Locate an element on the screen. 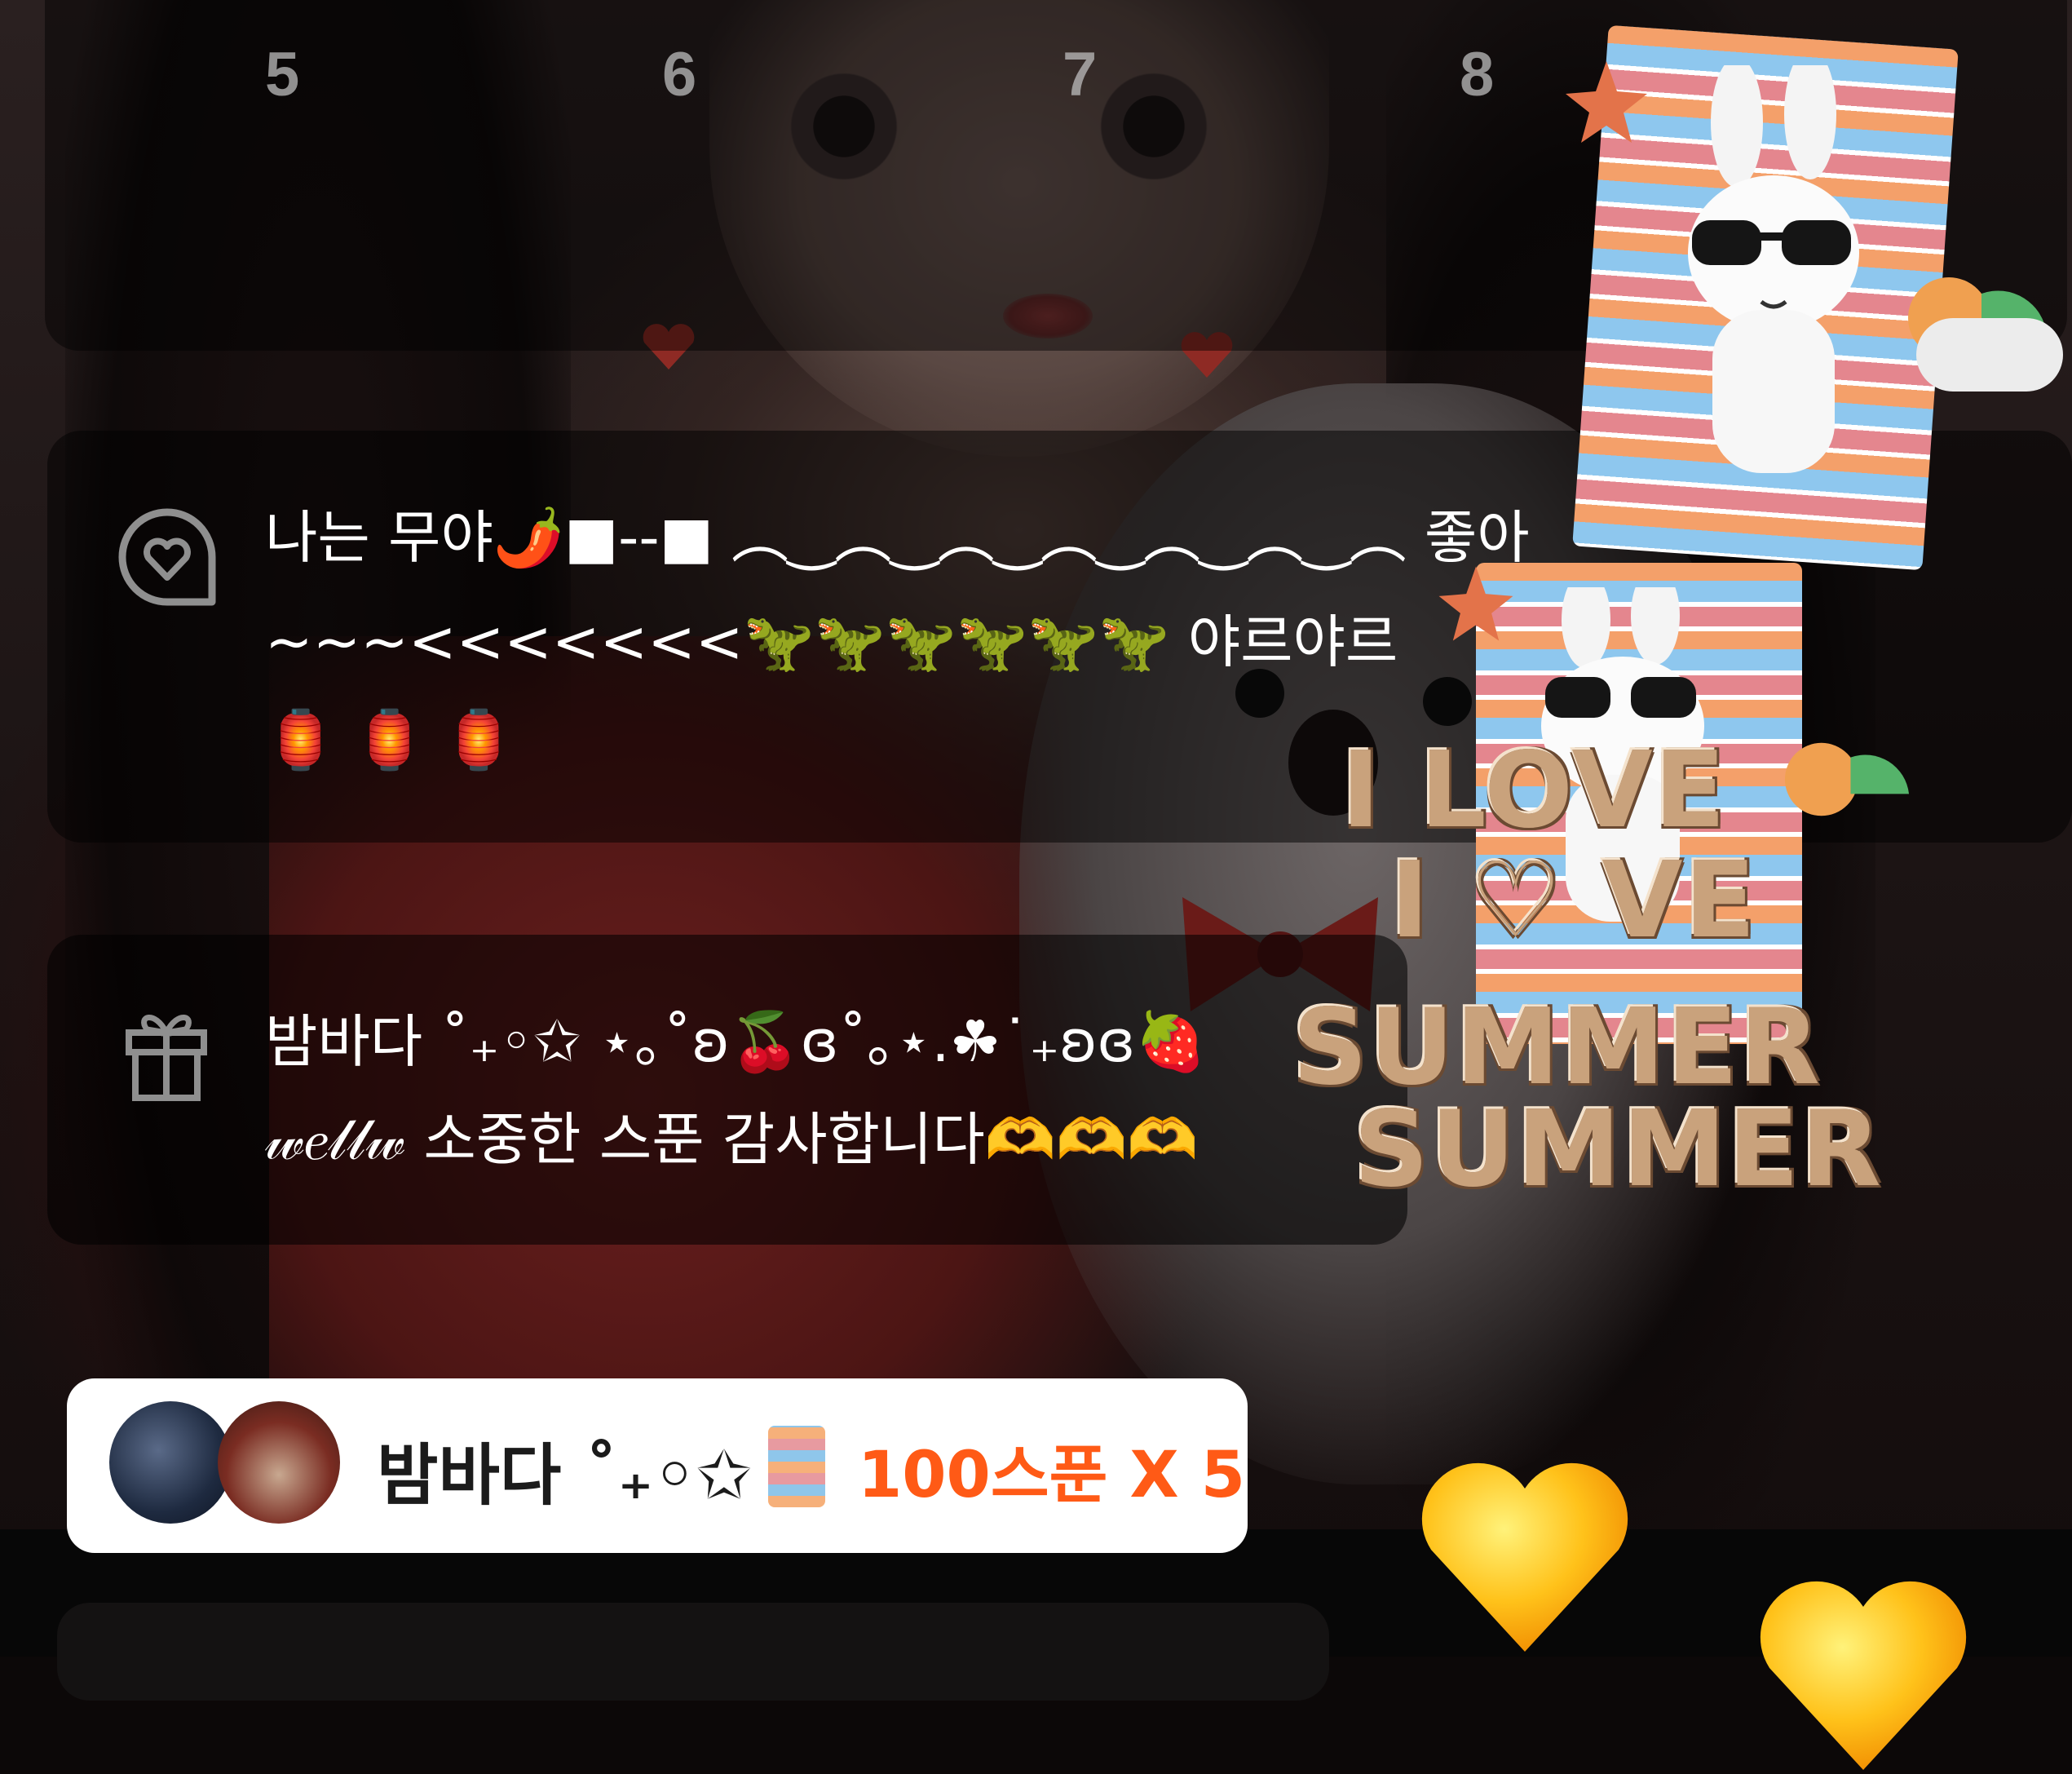 The image size is (2072, 1774). sticker-text-line-4: SUMMER is located at coordinates (1618, 1149).